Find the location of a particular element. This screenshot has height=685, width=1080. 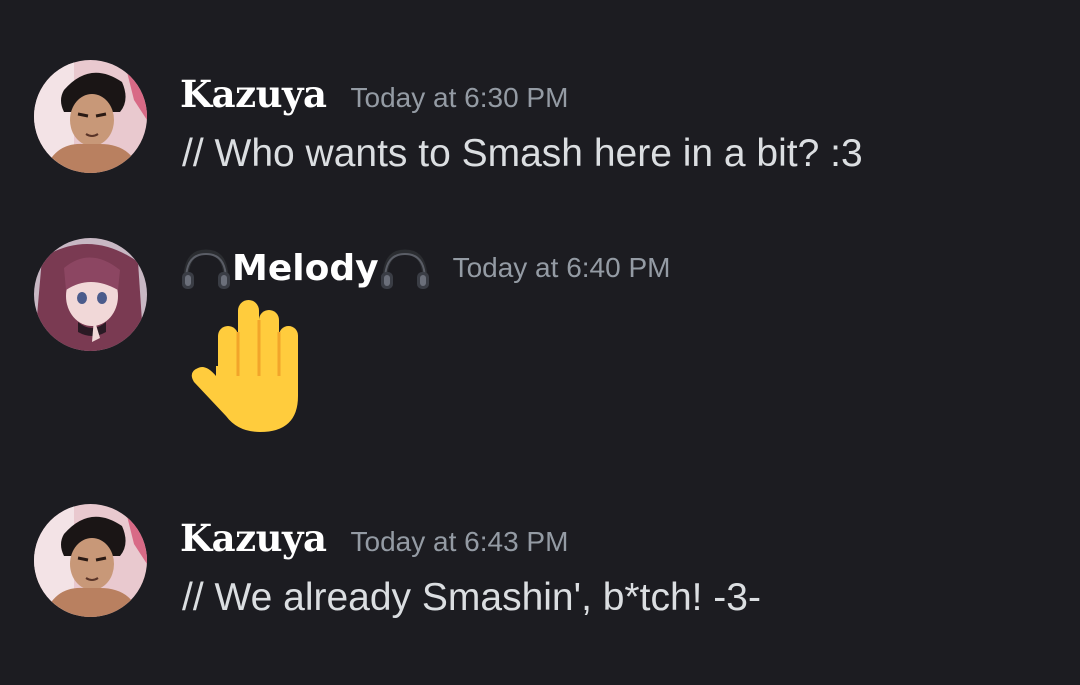

message-header: Kazuya Today at 6:43 PM is located at coordinates (374, 538).